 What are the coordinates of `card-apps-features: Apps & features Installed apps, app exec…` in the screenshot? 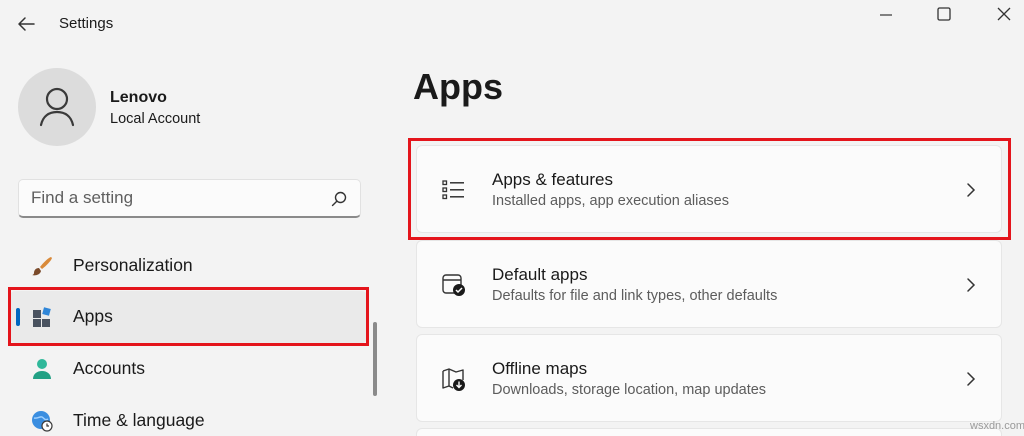 It's located at (709, 189).